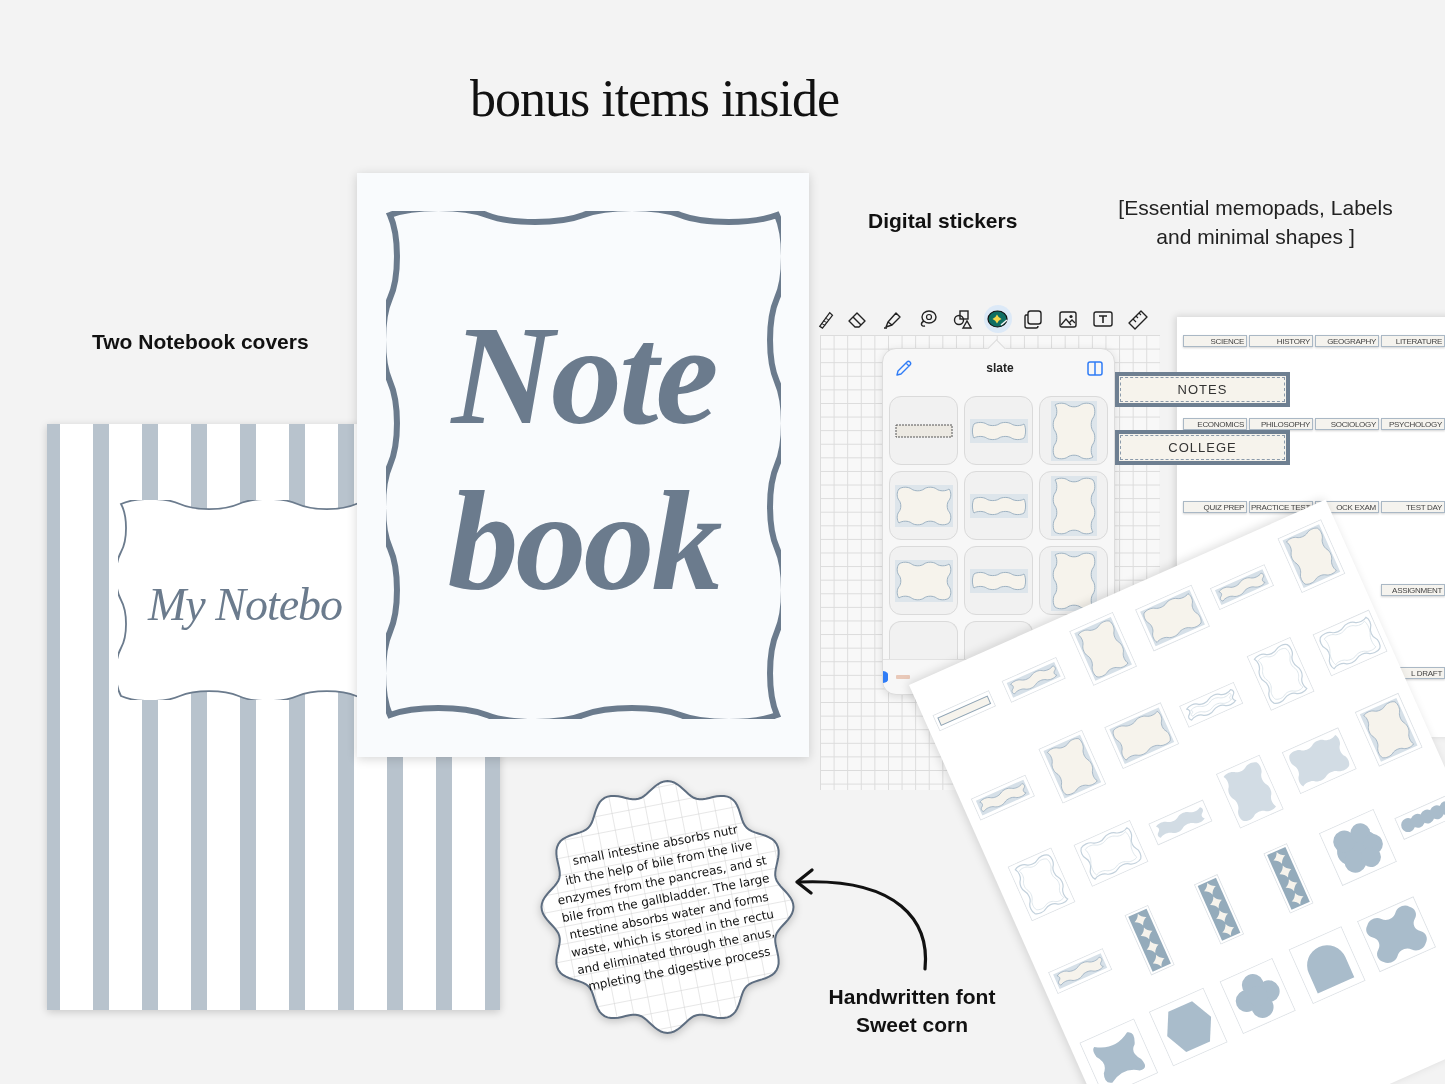  I want to click on label-sticker: ECONOMICS, so click(1215, 424).